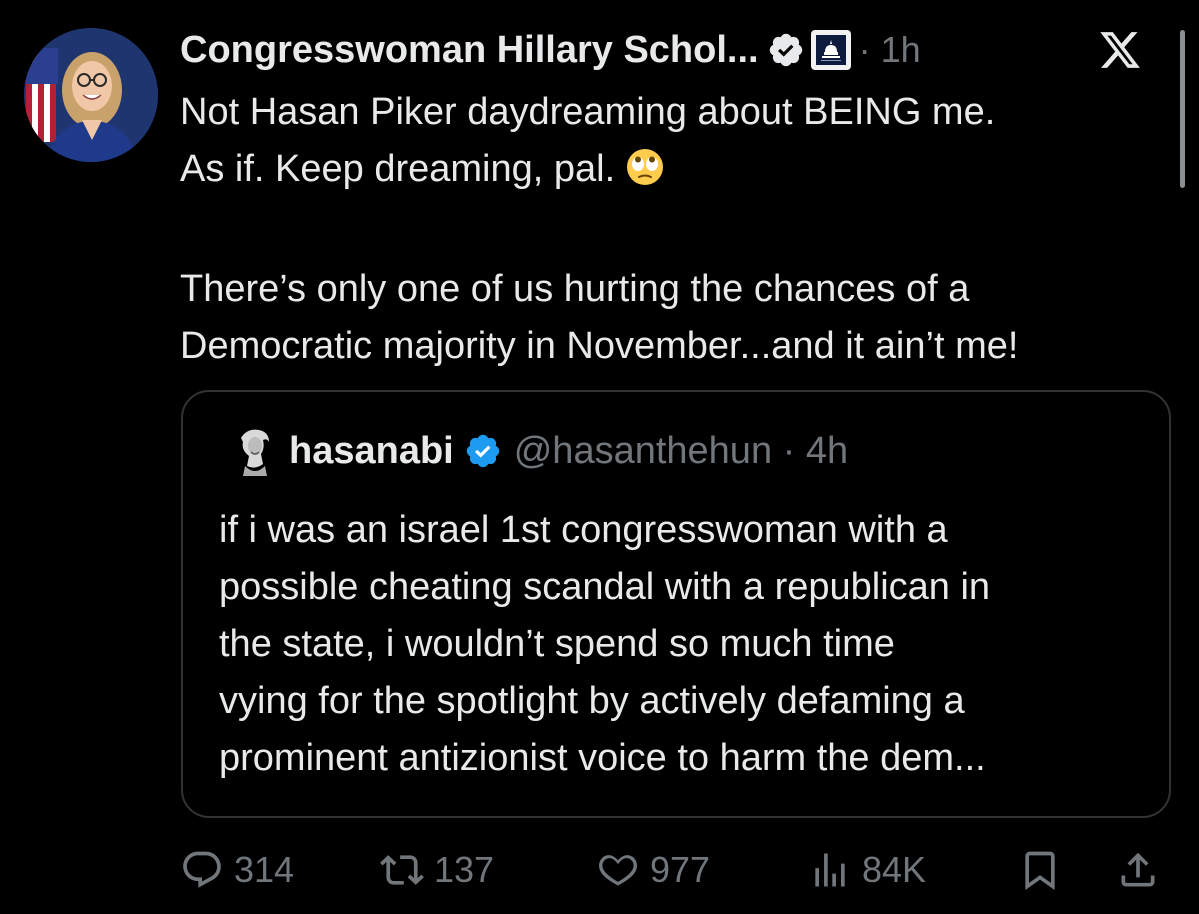 The height and width of the screenshot is (914, 1199). What do you see at coordinates (830, 870) in the screenshot?
I see `views-icon` at bounding box center [830, 870].